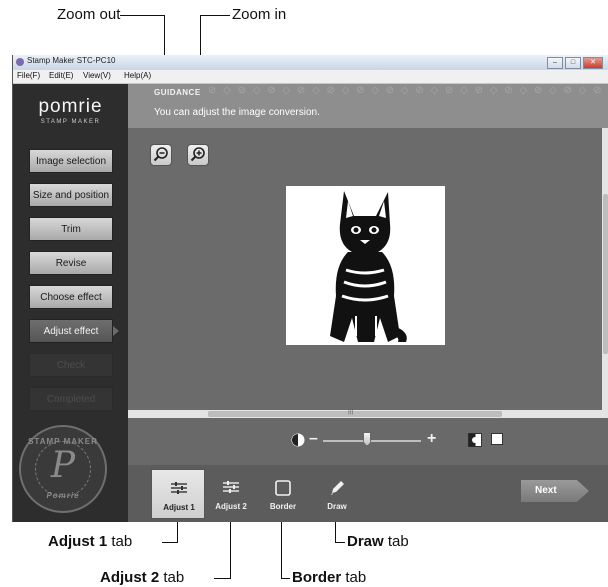  I want to click on guidance-text: You can adjust the image conversion., so click(237, 112).